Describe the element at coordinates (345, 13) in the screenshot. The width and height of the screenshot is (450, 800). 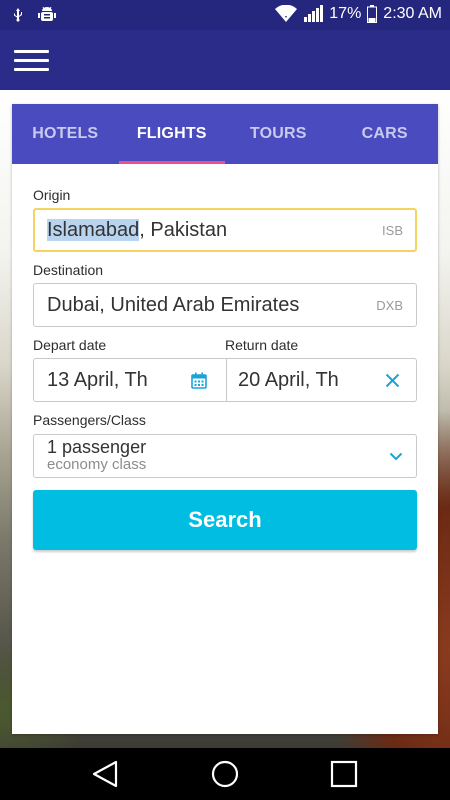
I see `battery-percent: 17%` at that location.